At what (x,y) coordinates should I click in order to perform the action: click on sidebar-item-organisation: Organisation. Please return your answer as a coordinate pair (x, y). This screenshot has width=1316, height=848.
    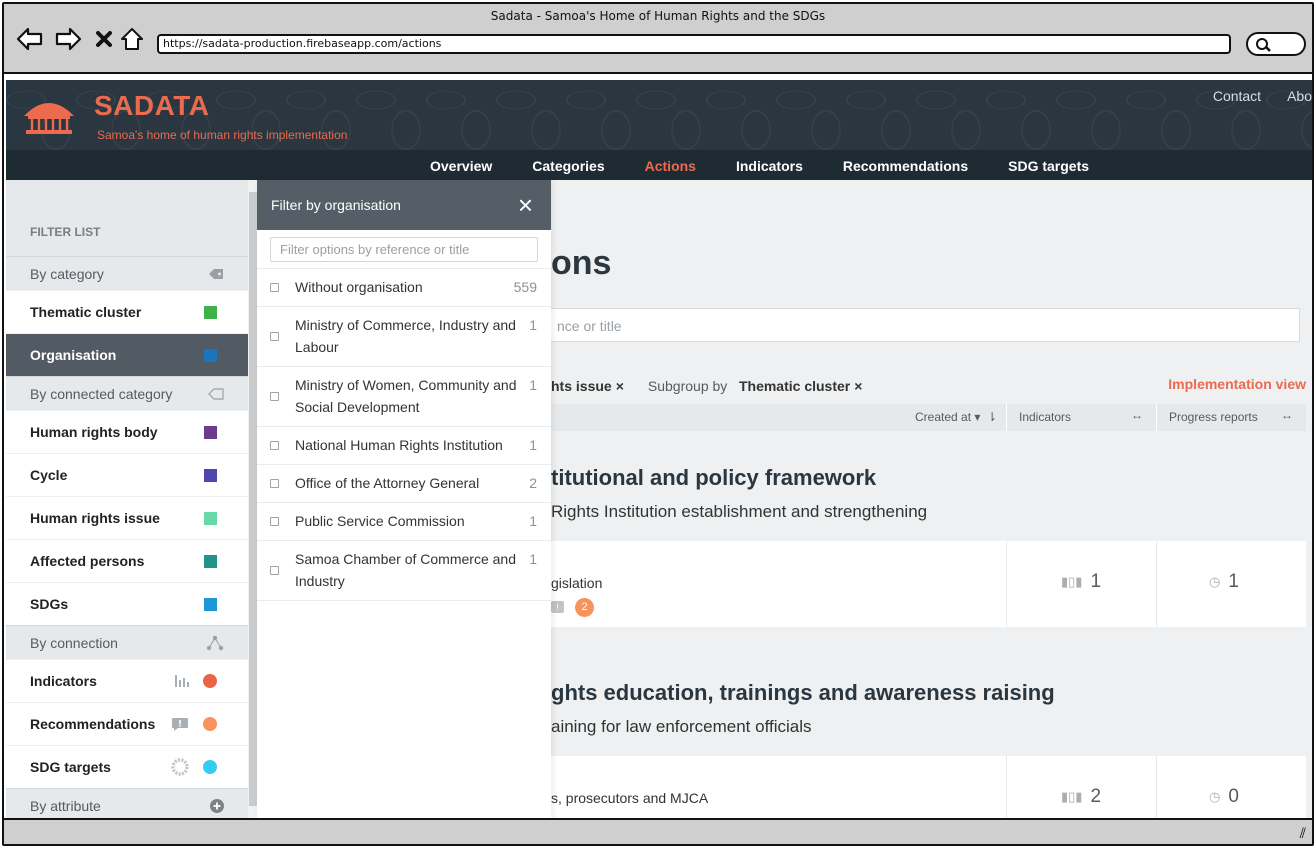
    Looking at the image, I should click on (127, 354).